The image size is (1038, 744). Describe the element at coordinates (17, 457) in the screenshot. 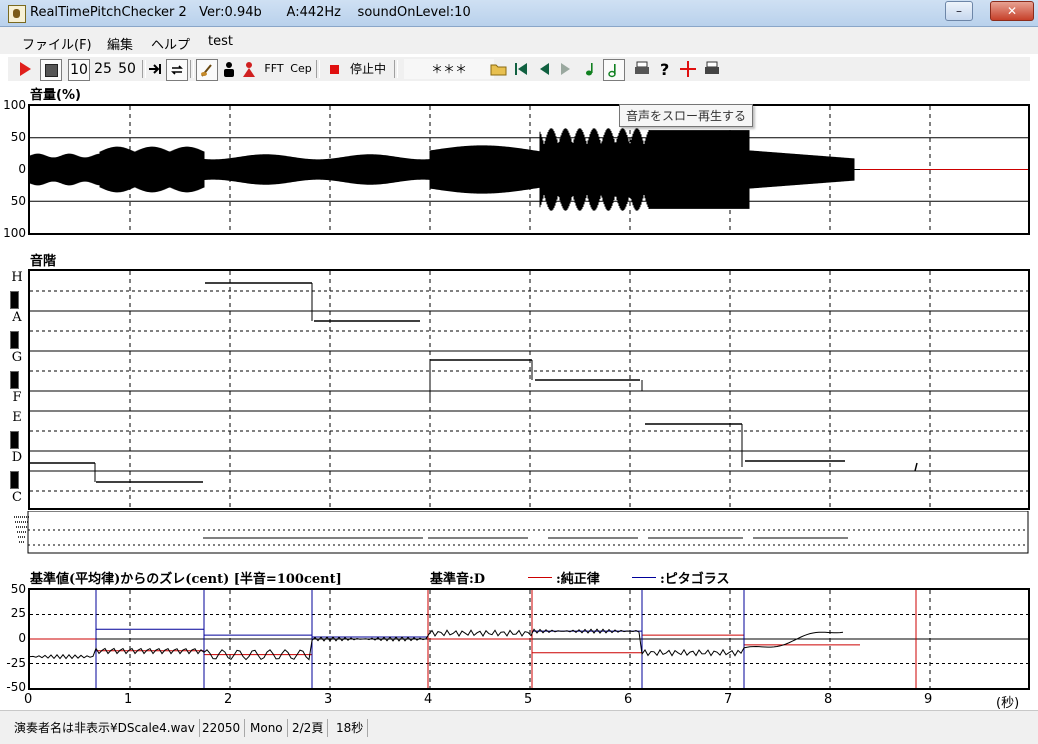

I see `note-label-d: D` at that location.